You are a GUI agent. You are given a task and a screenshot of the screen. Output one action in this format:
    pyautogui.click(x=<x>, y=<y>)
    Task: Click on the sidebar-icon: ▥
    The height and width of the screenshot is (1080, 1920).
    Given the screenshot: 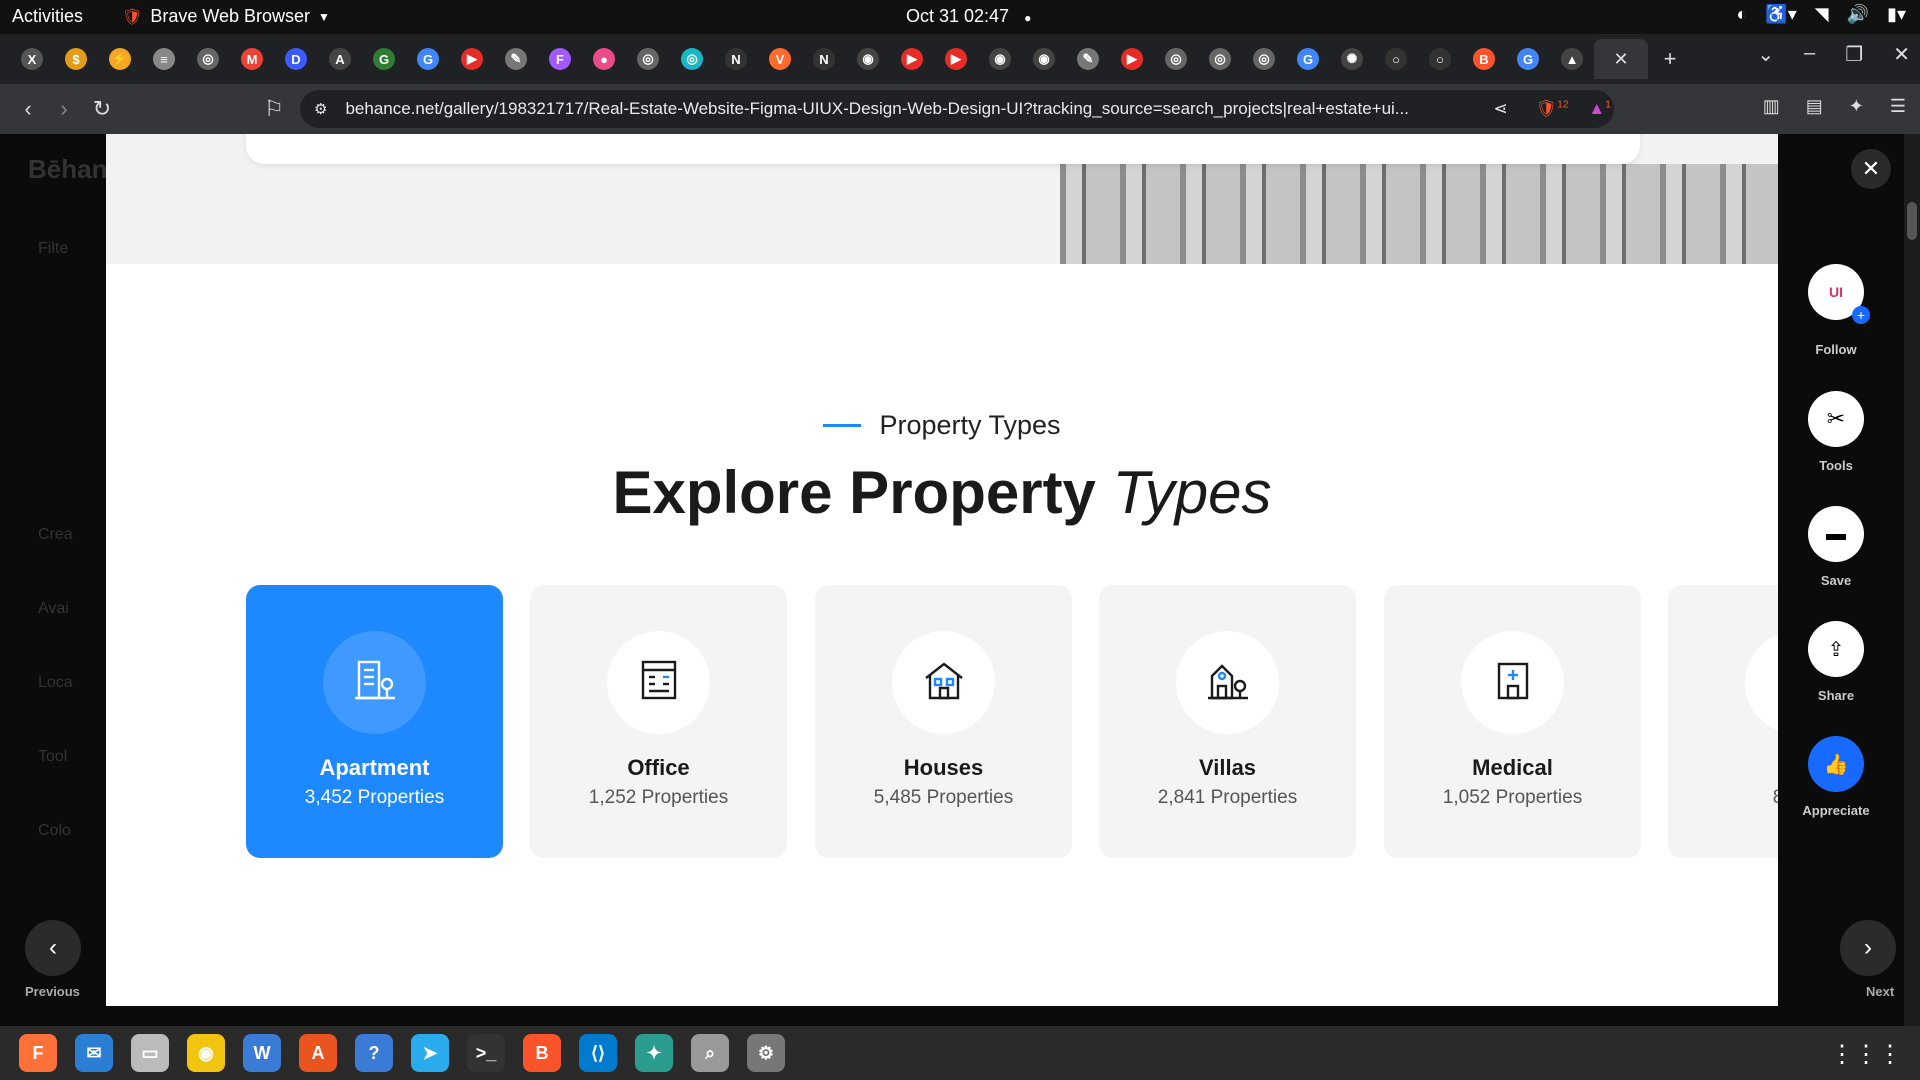 What is the action you would take?
    pyautogui.click(x=1771, y=106)
    